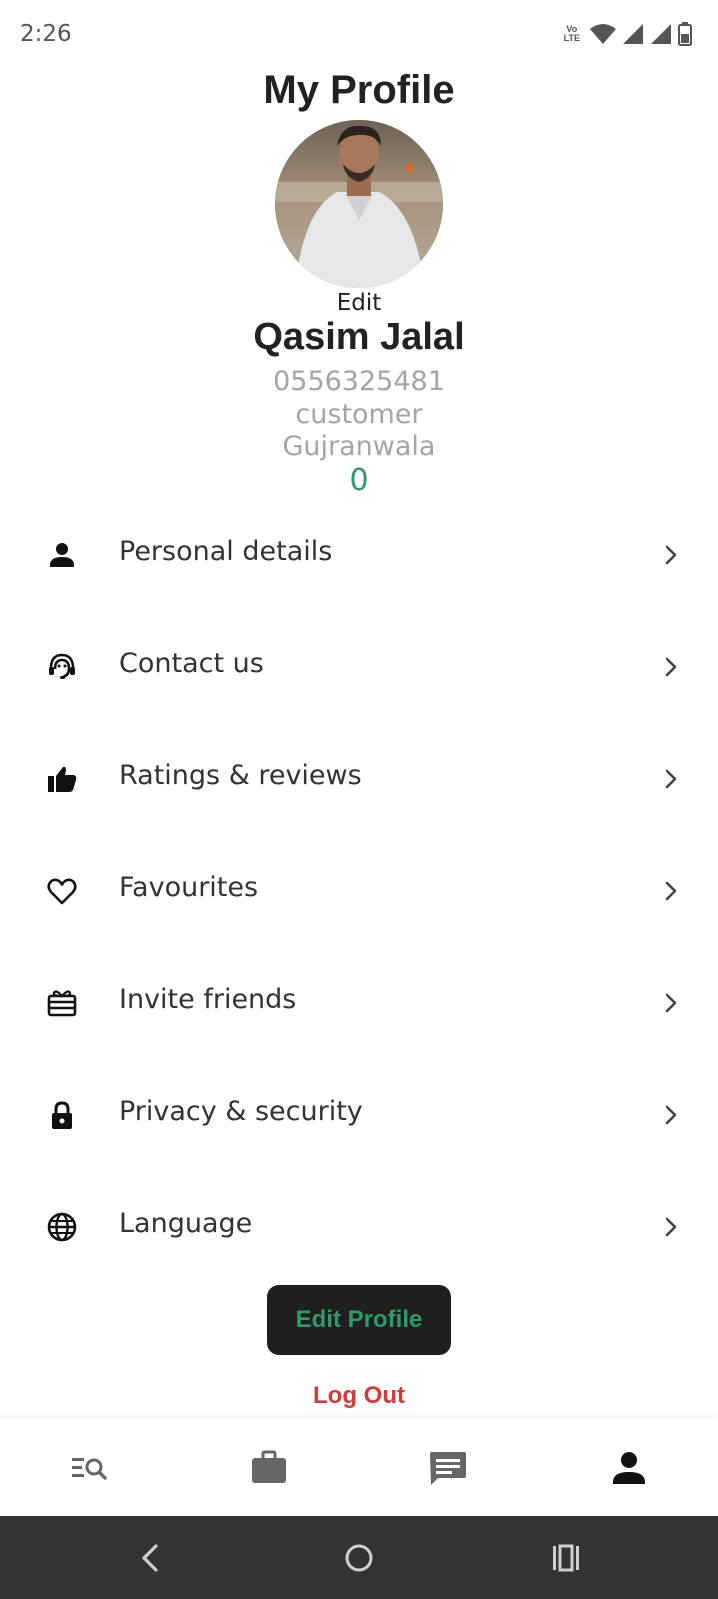  Describe the element at coordinates (359, 1320) in the screenshot. I see `edit-profile-button: Edit Profile` at that location.